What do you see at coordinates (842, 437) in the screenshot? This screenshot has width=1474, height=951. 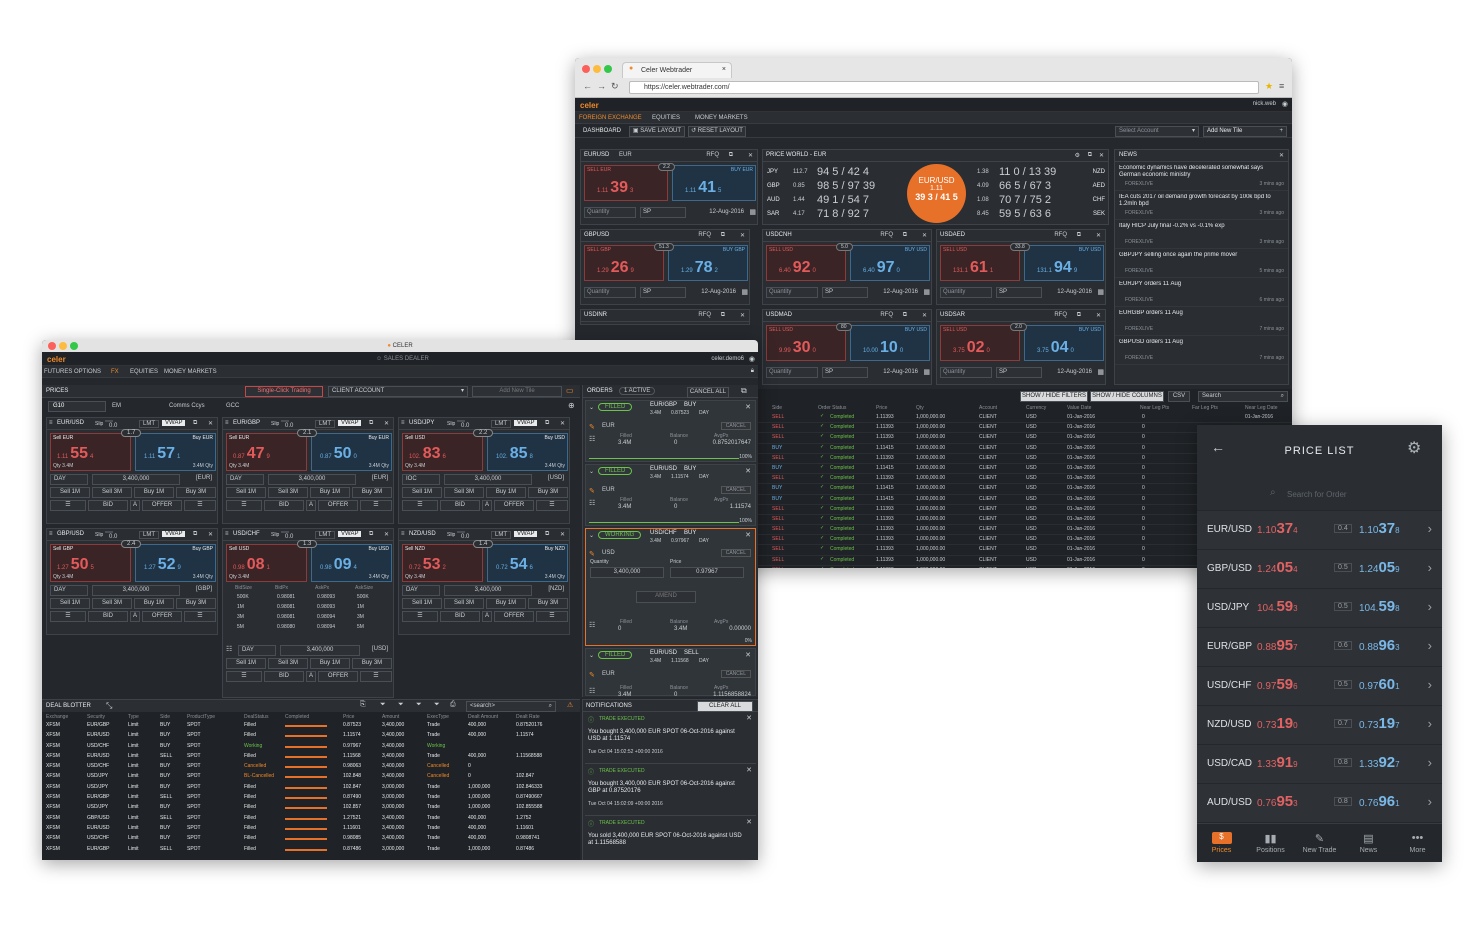 I see `order-status: Completed` at bounding box center [842, 437].